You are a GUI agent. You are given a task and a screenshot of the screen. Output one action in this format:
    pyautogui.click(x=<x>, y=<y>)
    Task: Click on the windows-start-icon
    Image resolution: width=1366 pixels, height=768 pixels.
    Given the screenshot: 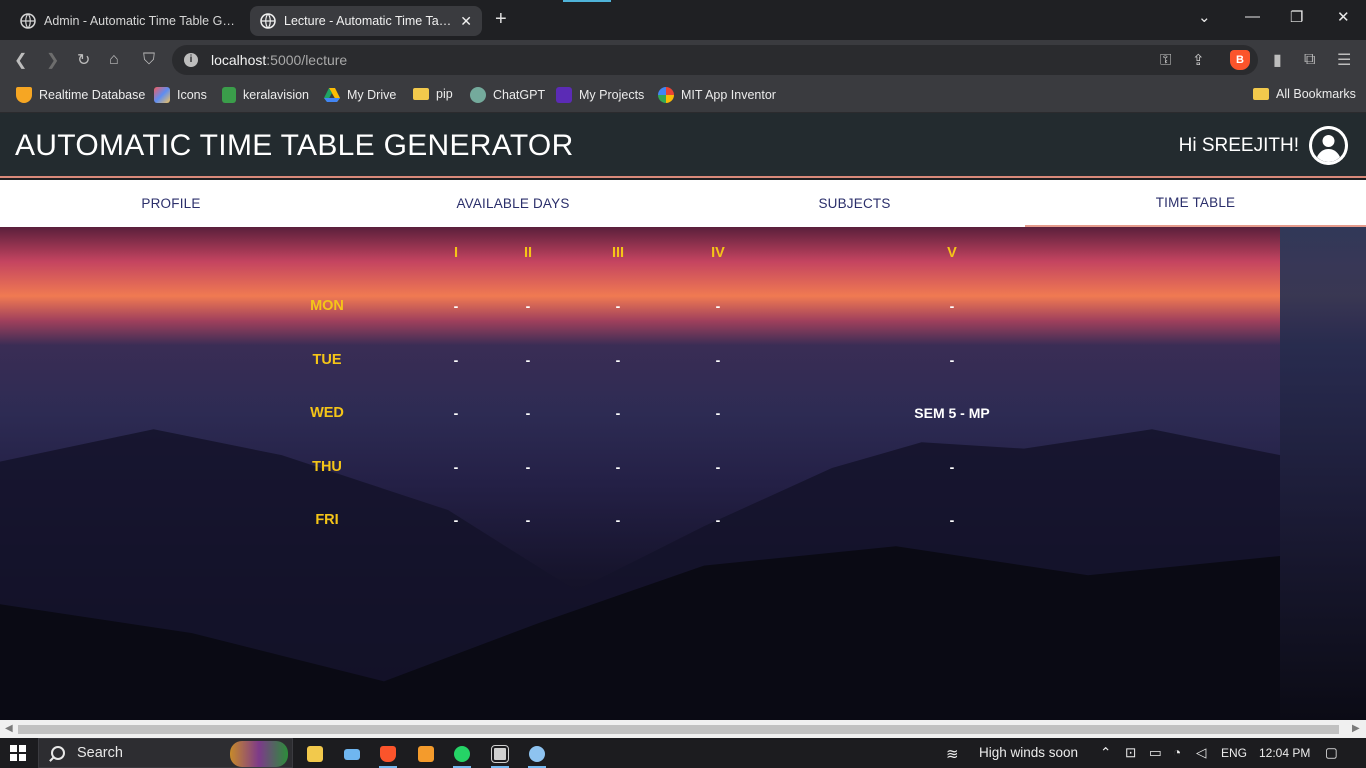 What is the action you would take?
    pyautogui.click(x=18, y=753)
    